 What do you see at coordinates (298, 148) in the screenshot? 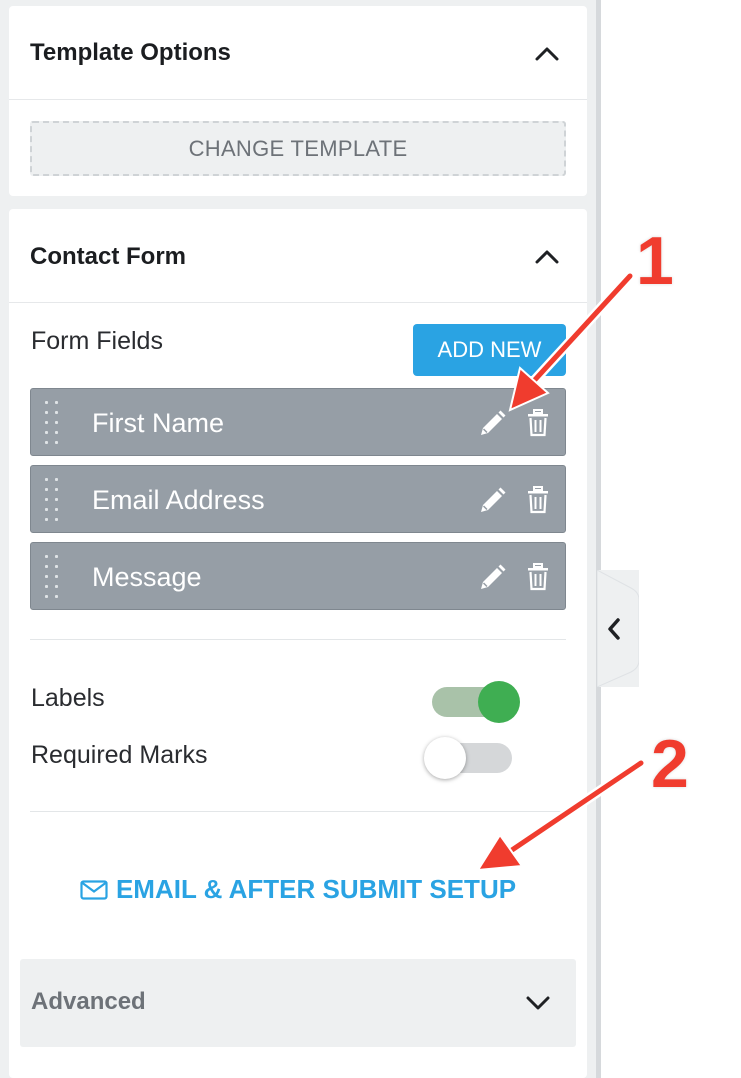
I see `change-template-button: CHANGE TEMPLATE` at bounding box center [298, 148].